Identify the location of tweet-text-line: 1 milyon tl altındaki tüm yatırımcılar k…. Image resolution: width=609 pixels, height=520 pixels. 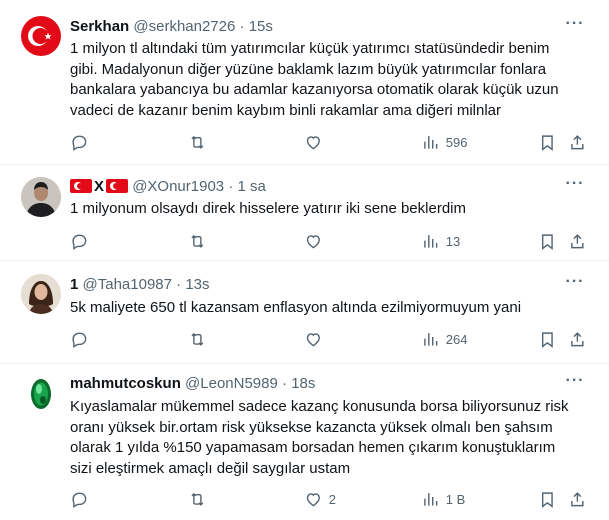
(310, 48).